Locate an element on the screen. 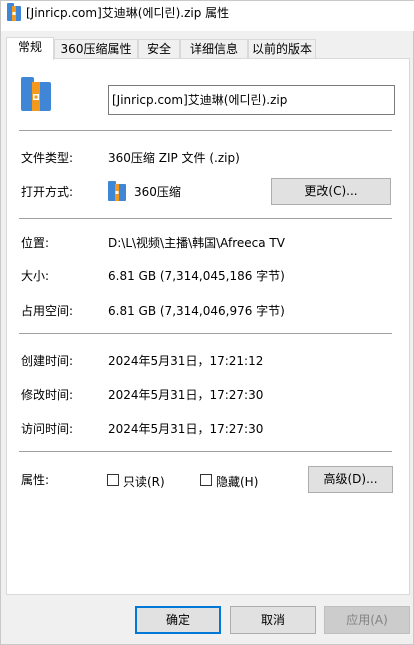 The height and width of the screenshot is (645, 414). location-label: 位置: is located at coordinates (35, 243).